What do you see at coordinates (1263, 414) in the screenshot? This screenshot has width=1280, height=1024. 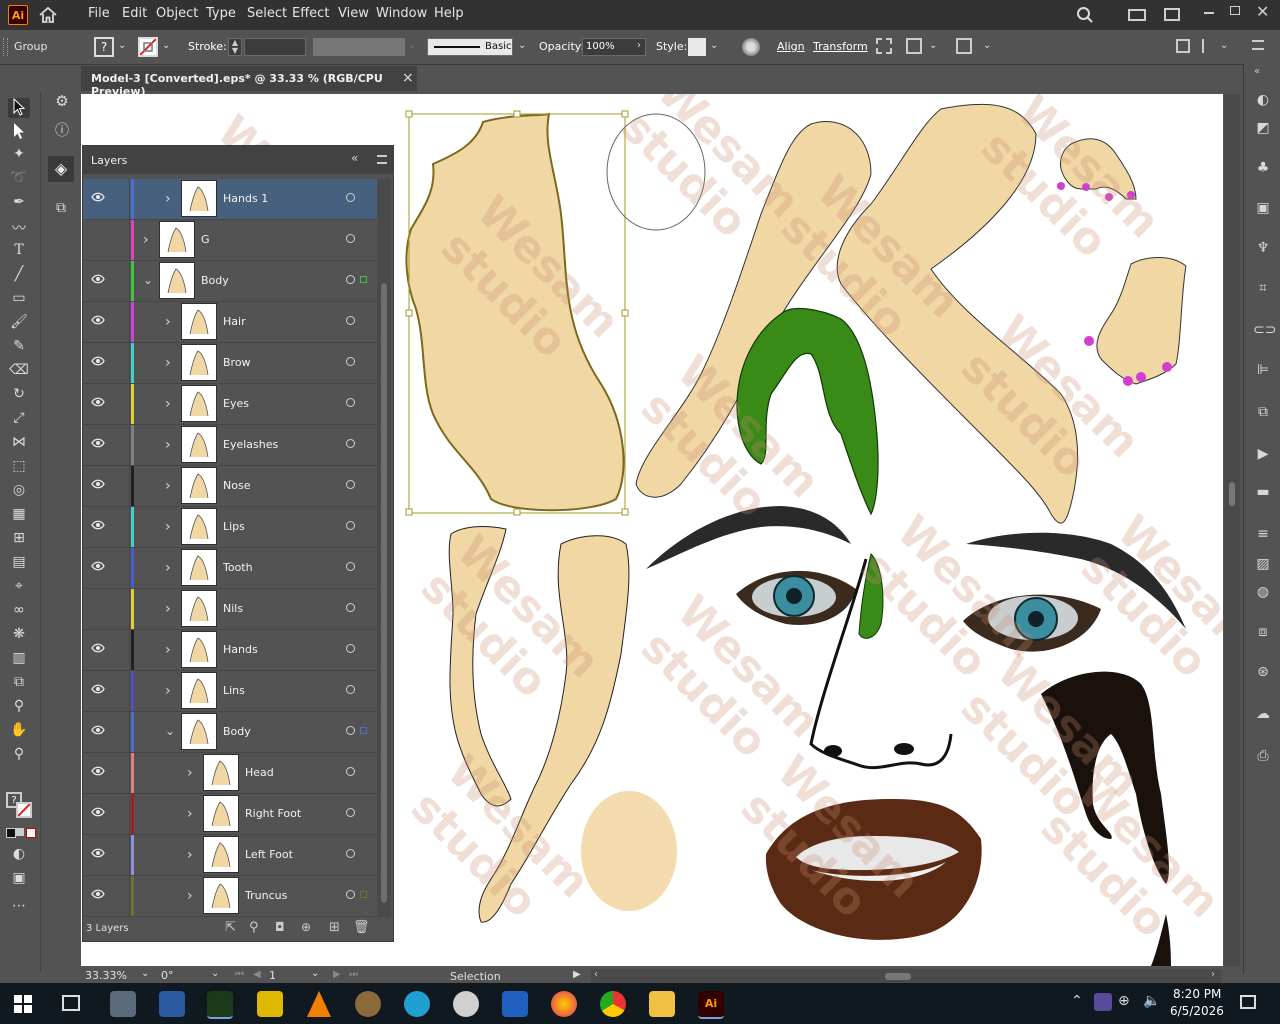 I see `pathfinder-icon: ⧉` at bounding box center [1263, 414].